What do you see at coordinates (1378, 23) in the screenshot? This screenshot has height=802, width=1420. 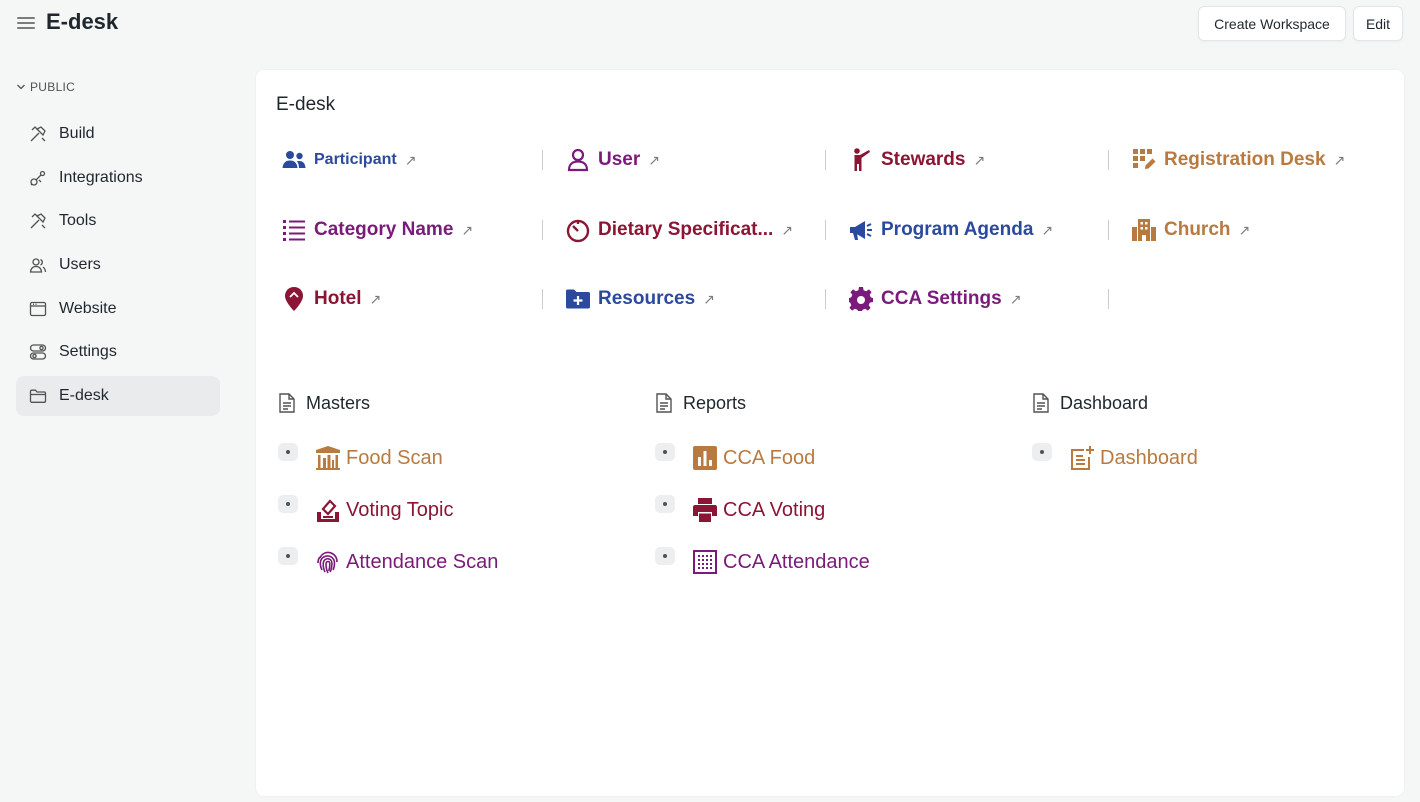 I see `edit-button: Edit` at bounding box center [1378, 23].